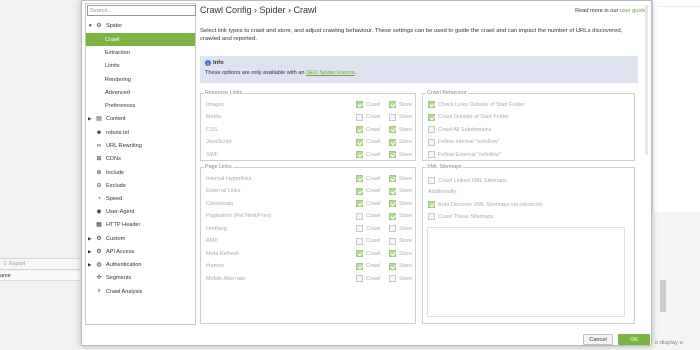 The image size is (700, 350). What do you see at coordinates (91, 25) in the screenshot?
I see `chevron-down-icon: ▼` at bounding box center [91, 25].